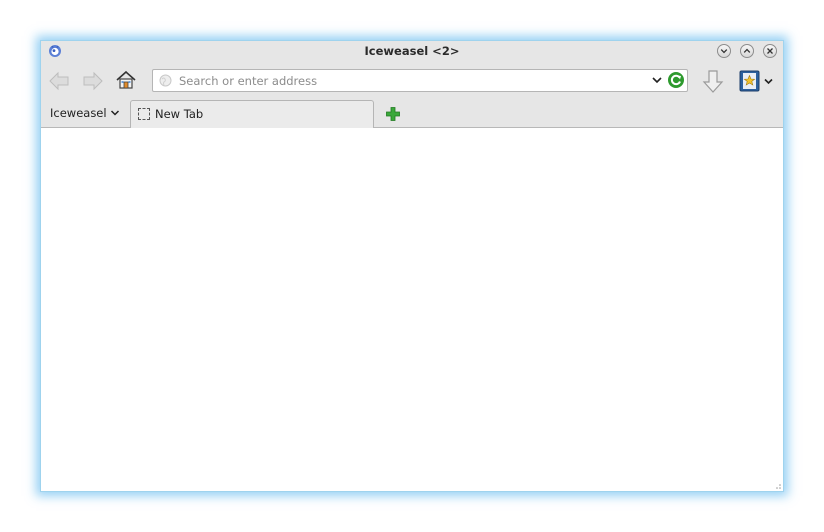  Describe the element at coordinates (750, 81) in the screenshot. I see `bookmarks-star-icon` at that location.